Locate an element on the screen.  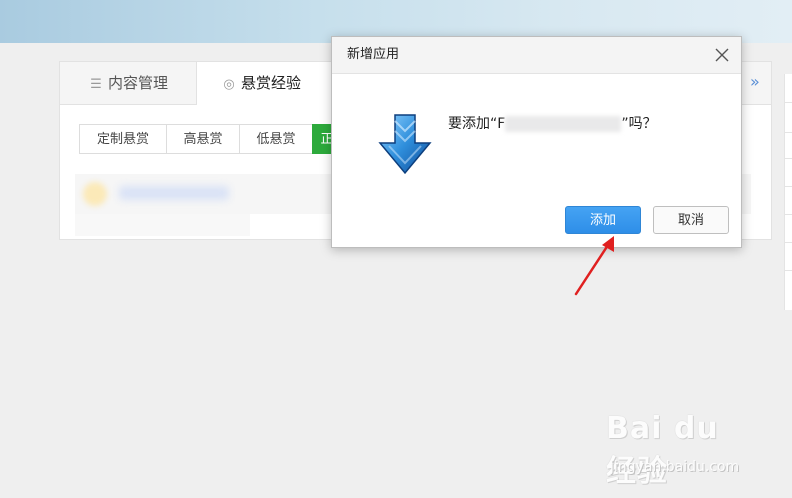
blurred-text is located at coordinates (174, 193).